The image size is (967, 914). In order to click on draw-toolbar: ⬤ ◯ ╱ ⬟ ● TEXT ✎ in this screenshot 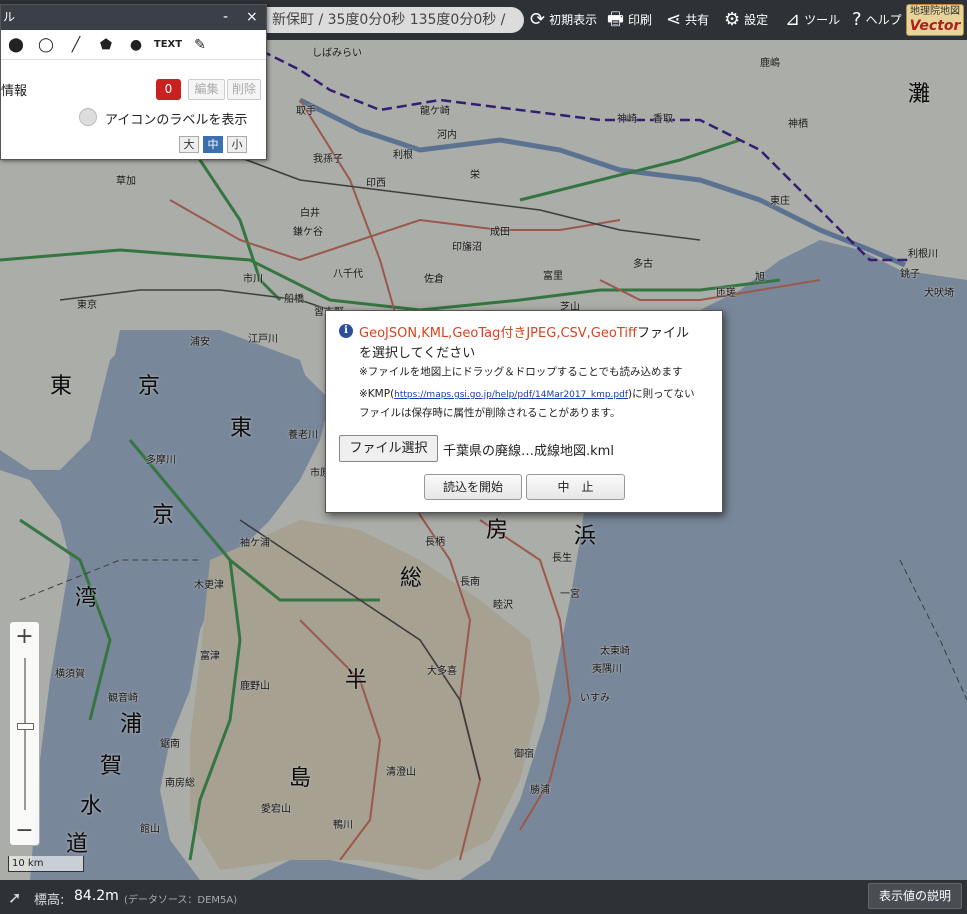, I will do `click(133, 45)`.